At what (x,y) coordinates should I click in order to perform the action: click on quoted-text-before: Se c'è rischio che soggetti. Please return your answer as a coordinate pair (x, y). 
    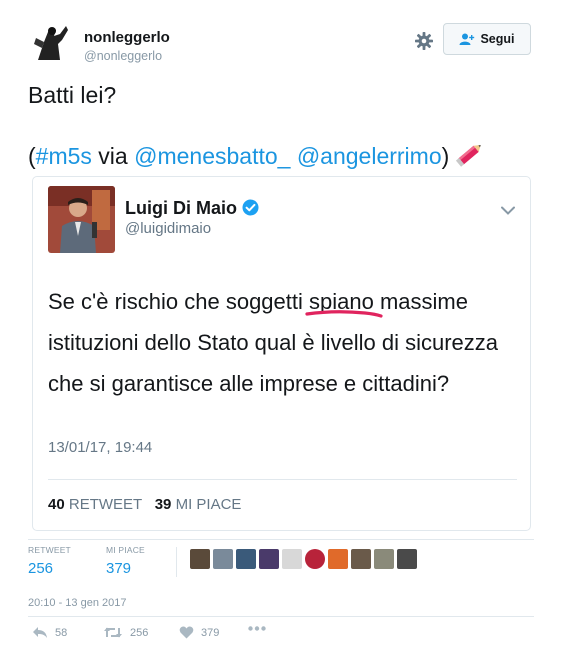
    Looking at the image, I should click on (179, 301).